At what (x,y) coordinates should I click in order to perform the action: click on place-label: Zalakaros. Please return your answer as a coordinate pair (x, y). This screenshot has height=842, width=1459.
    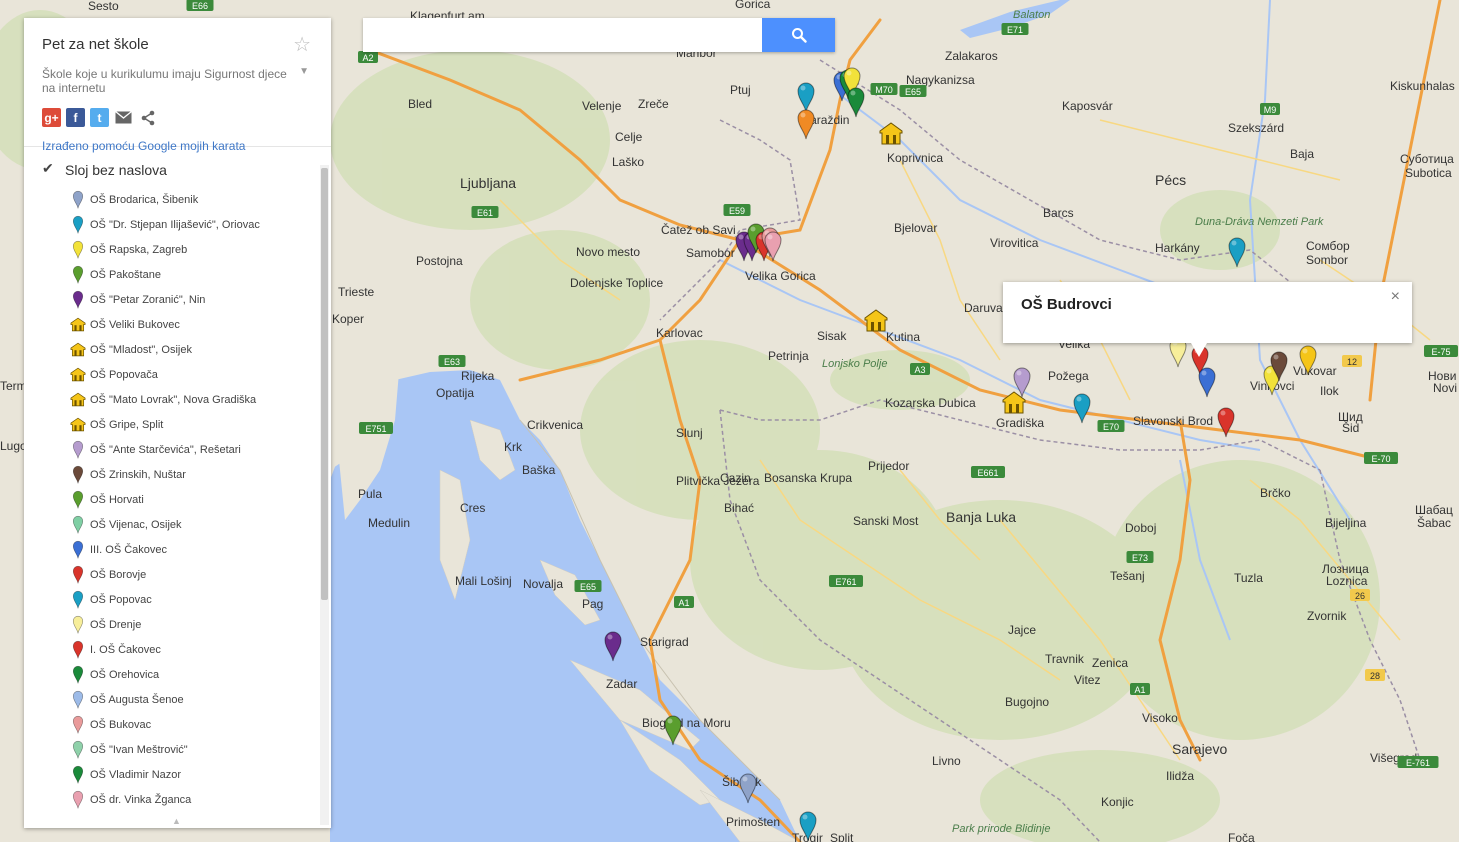
    Looking at the image, I should click on (971, 56).